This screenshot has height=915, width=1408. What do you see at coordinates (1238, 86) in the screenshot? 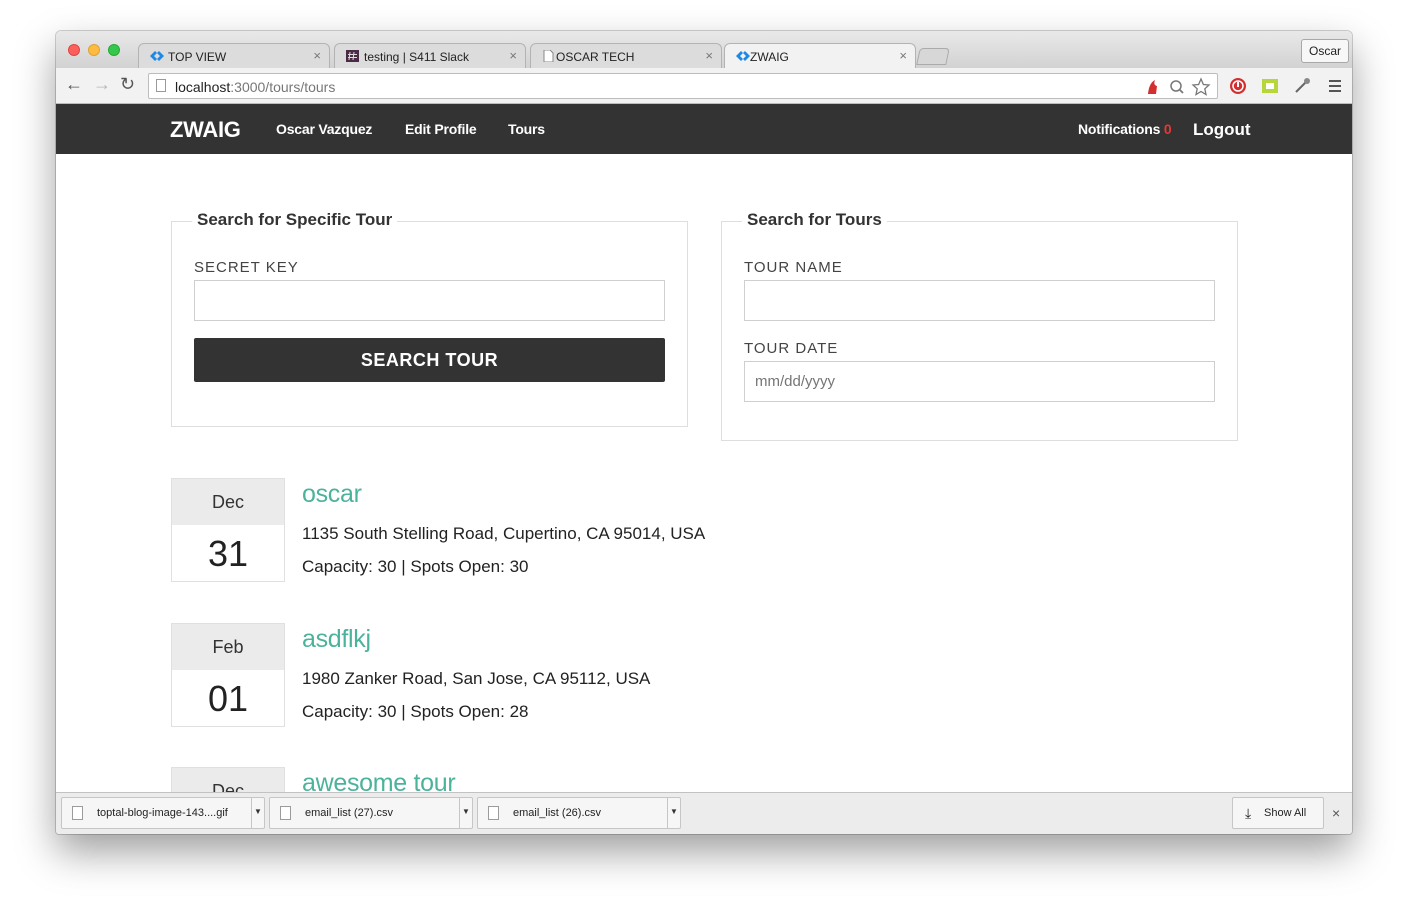
I see `adblock-icon` at bounding box center [1238, 86].